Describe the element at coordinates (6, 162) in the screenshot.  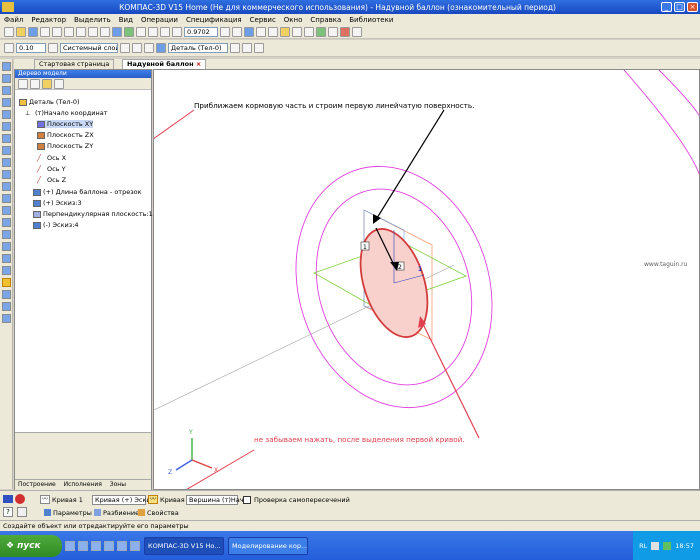
I see `tool-chamfer-icon` at that location.